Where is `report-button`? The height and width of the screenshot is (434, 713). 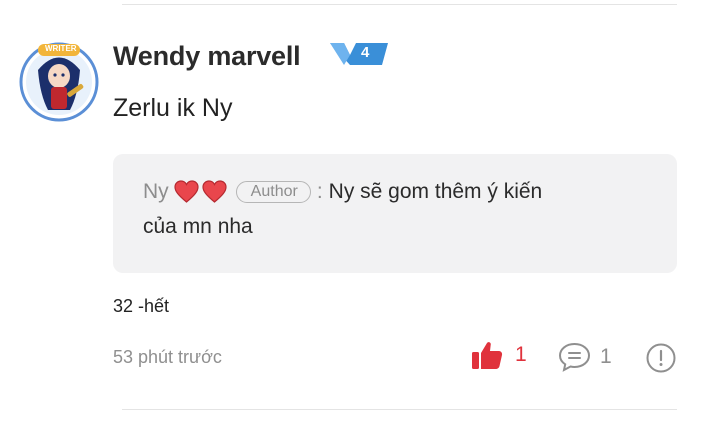
report-button is located at coordinates (661, 358).